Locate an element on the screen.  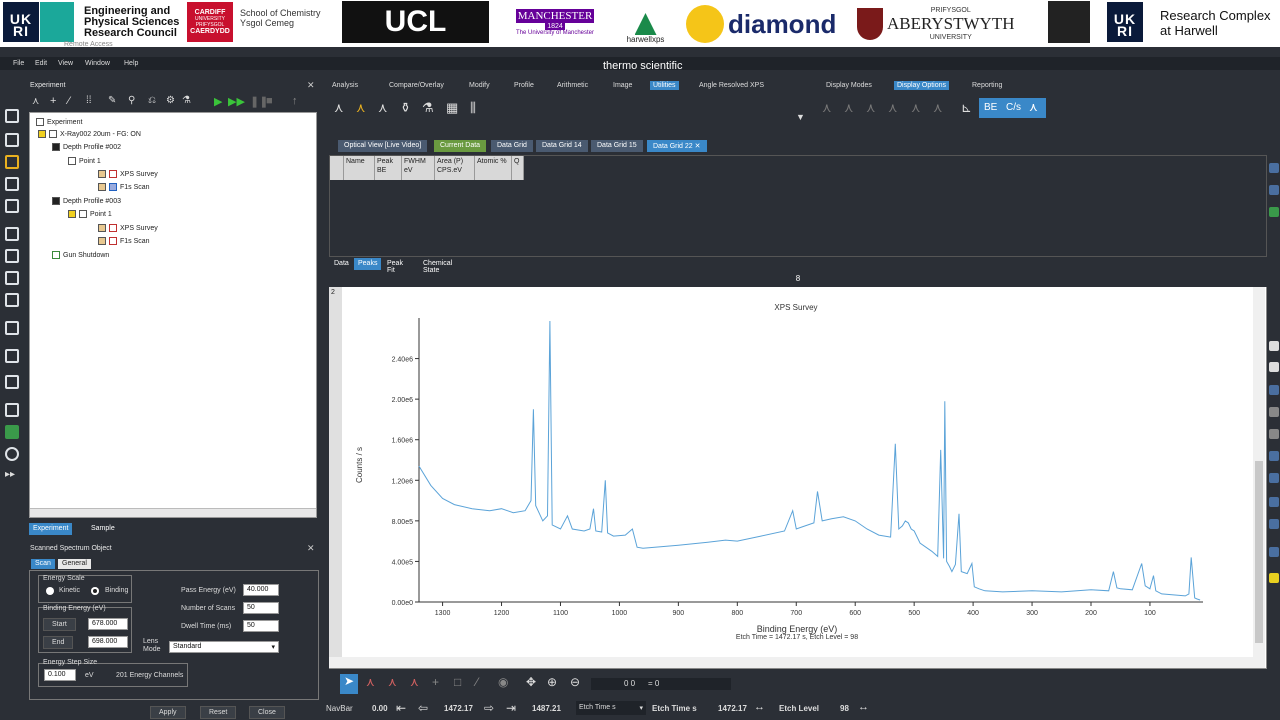
etch-time-slider-icon: ↔ is located at coordinates (759, 707).